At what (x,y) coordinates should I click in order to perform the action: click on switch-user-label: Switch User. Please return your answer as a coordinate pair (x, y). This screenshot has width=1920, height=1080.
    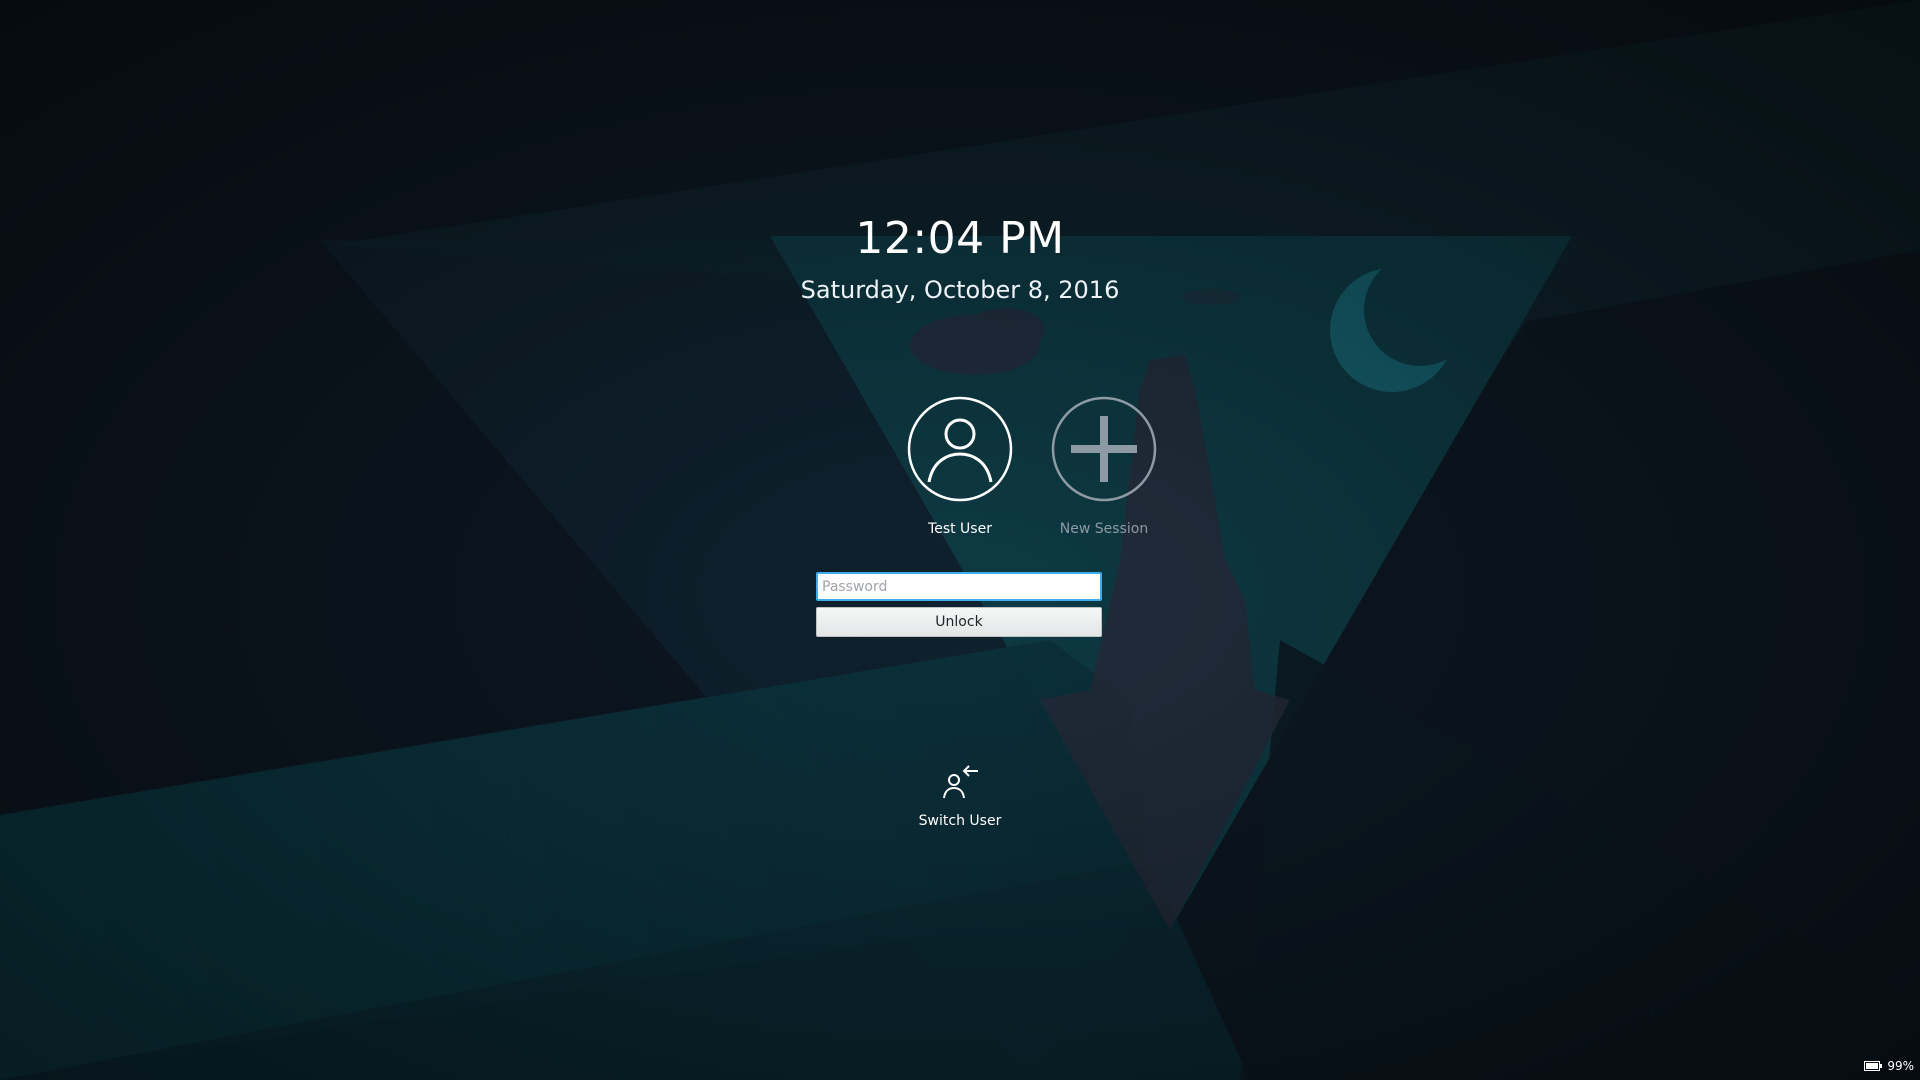
    Looking at the image, I should click on (960, 821).